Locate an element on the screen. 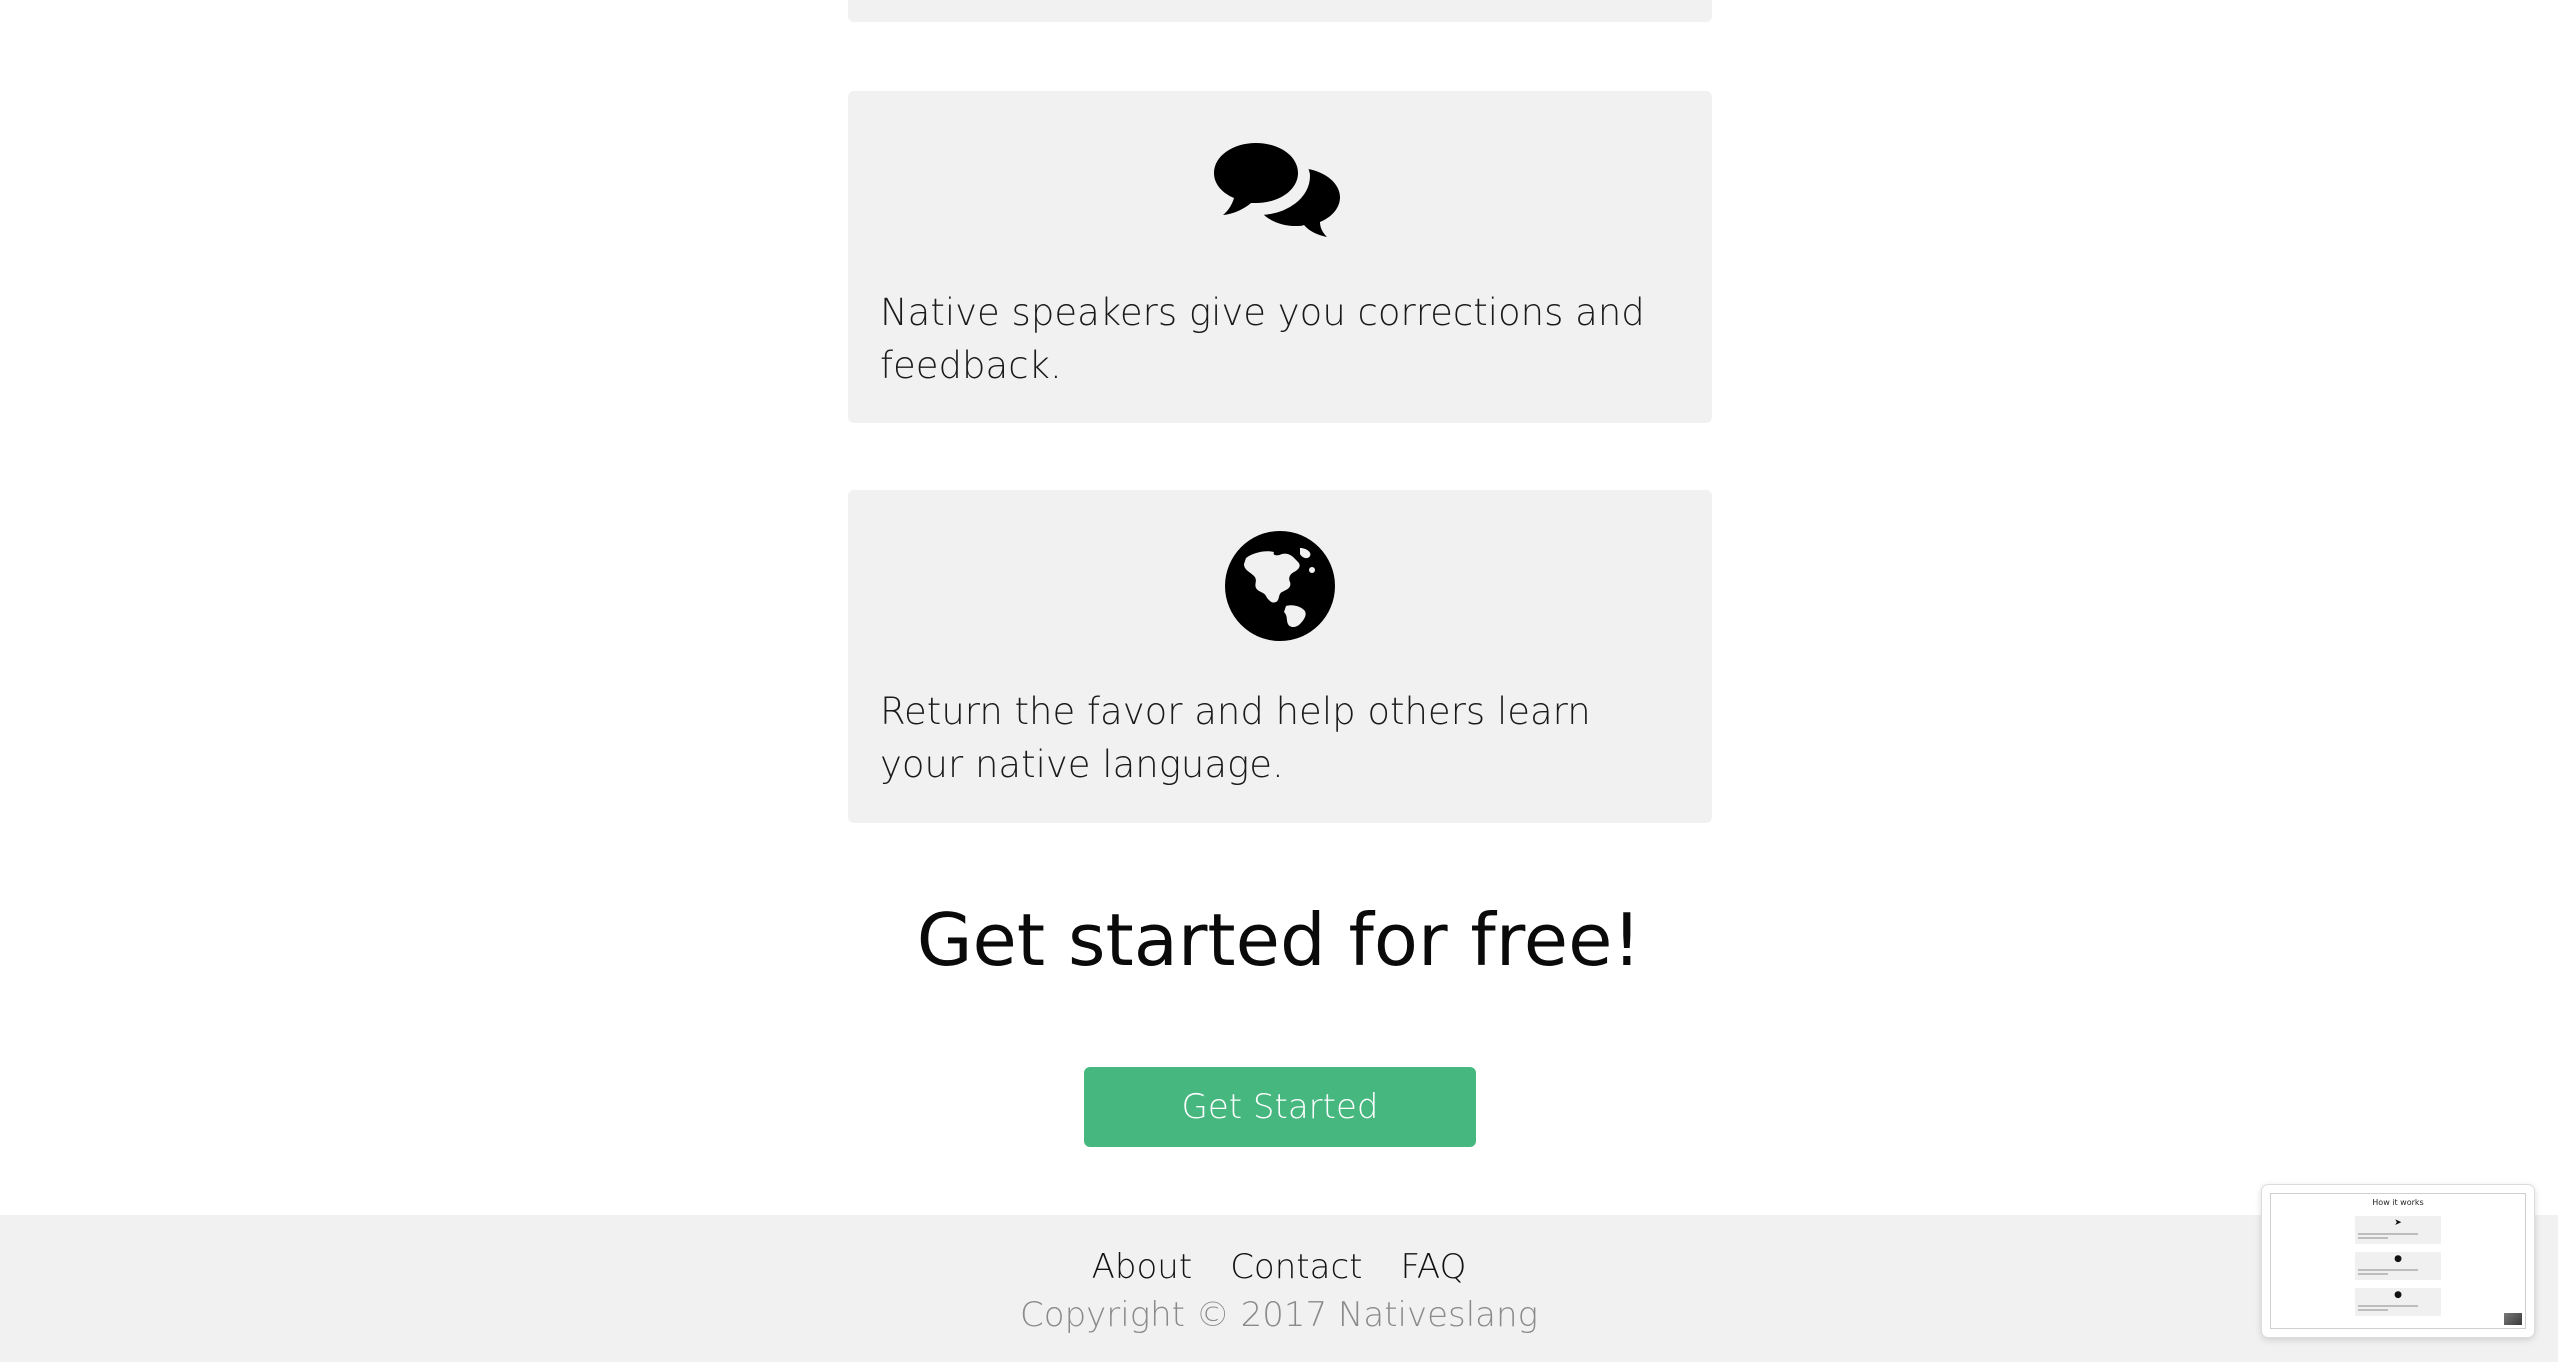  copyright-text: Copyright © 2017 Nativeslang is located at coordinates (1279, 1315).